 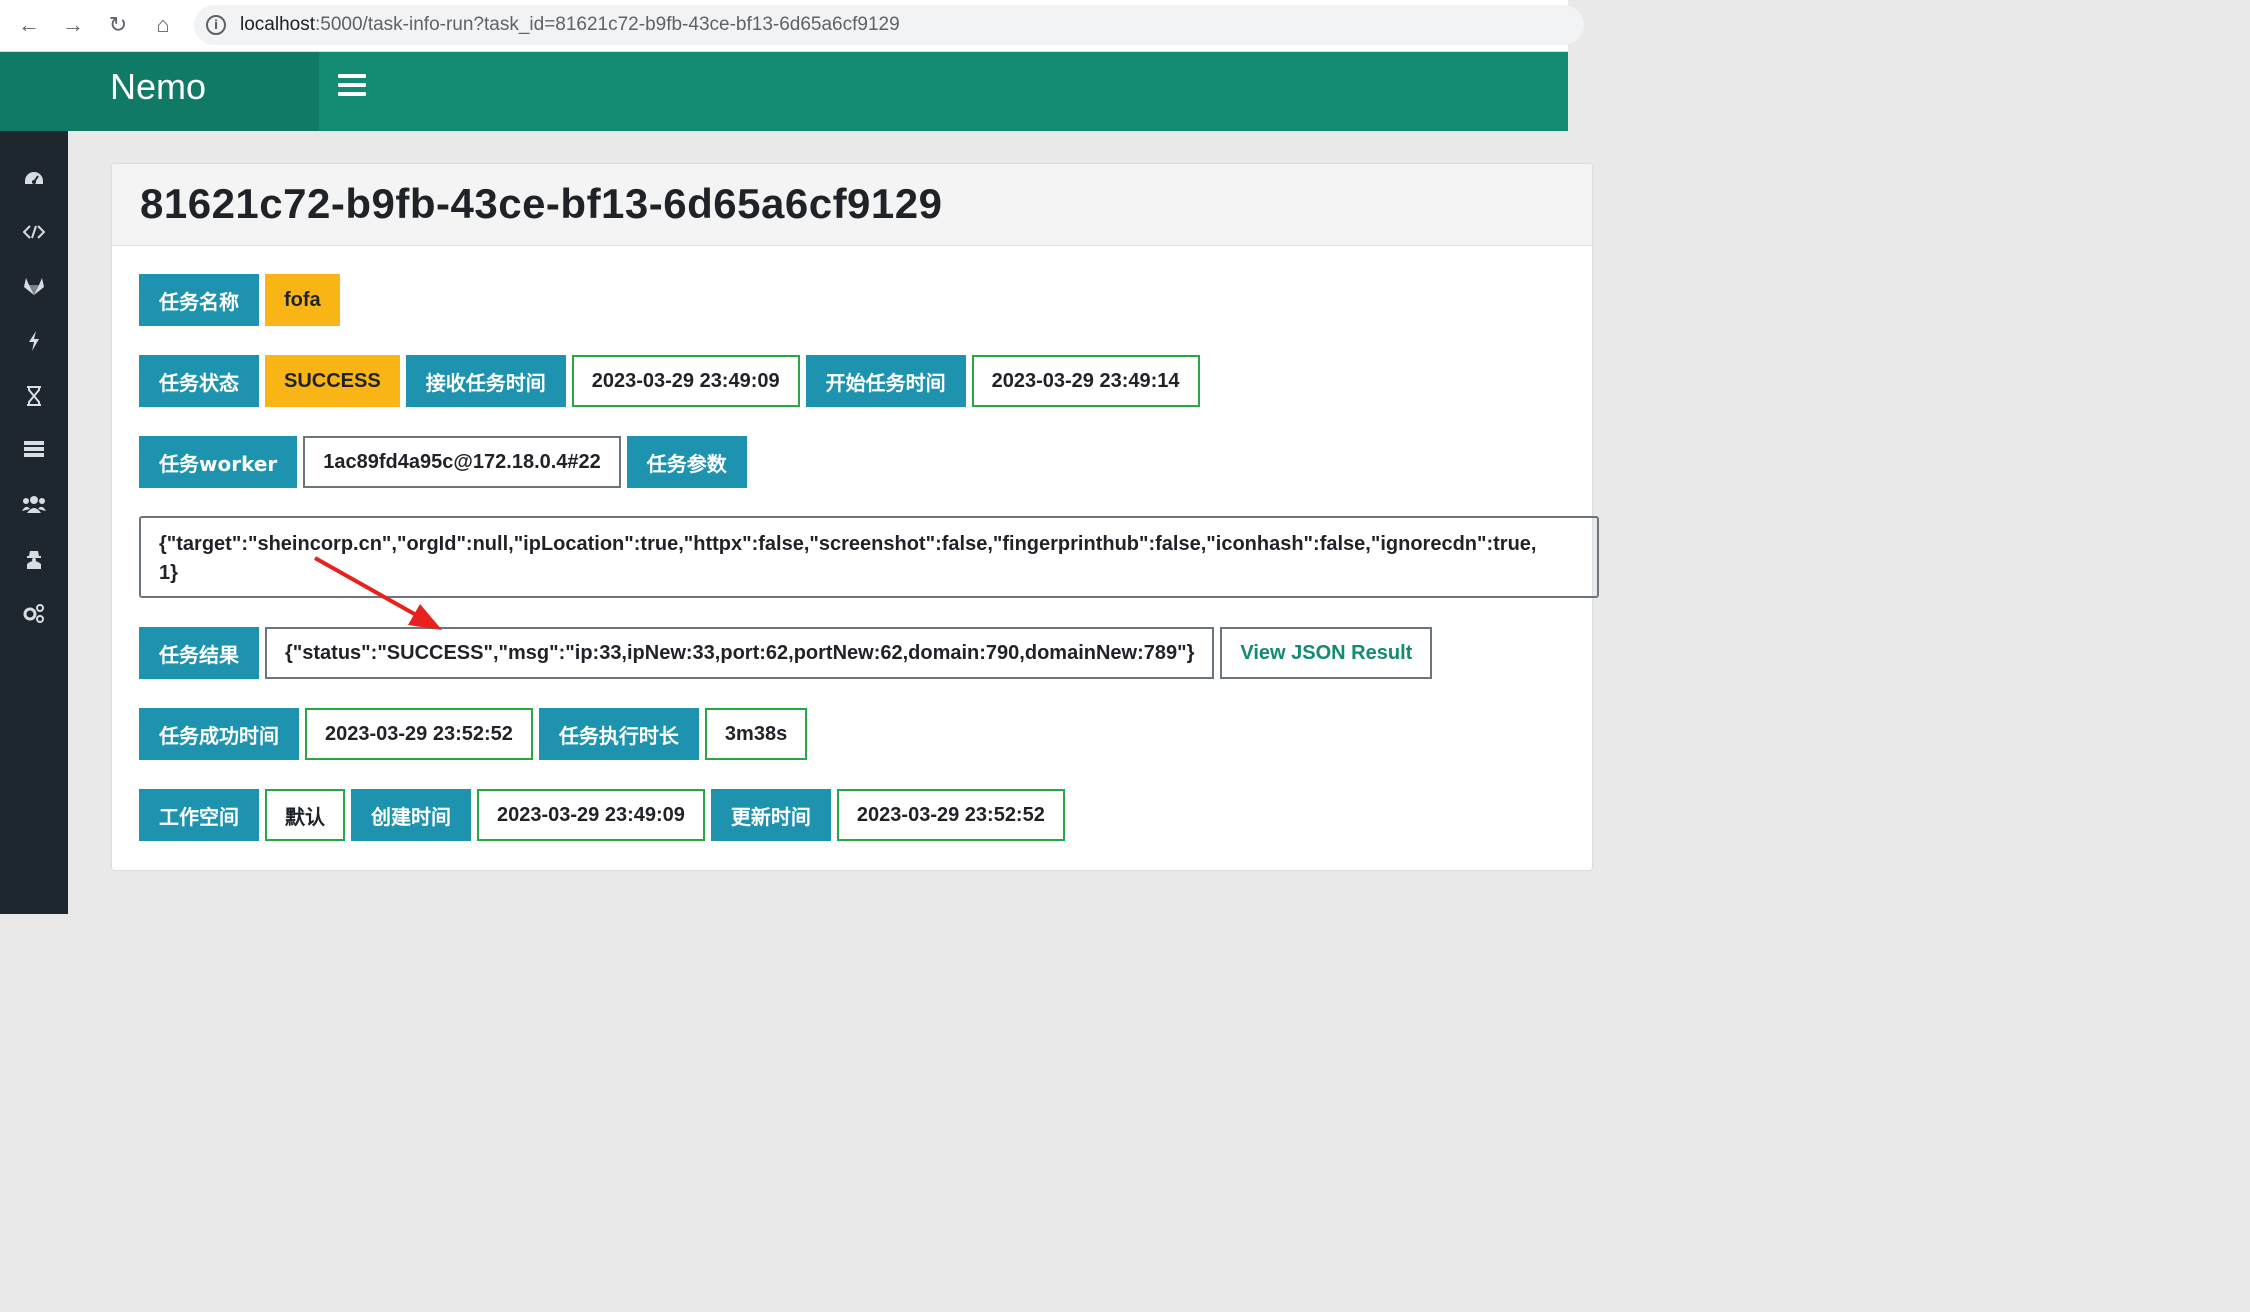 I want to click on brand-area: Nemo, so click(x=159, y=91).